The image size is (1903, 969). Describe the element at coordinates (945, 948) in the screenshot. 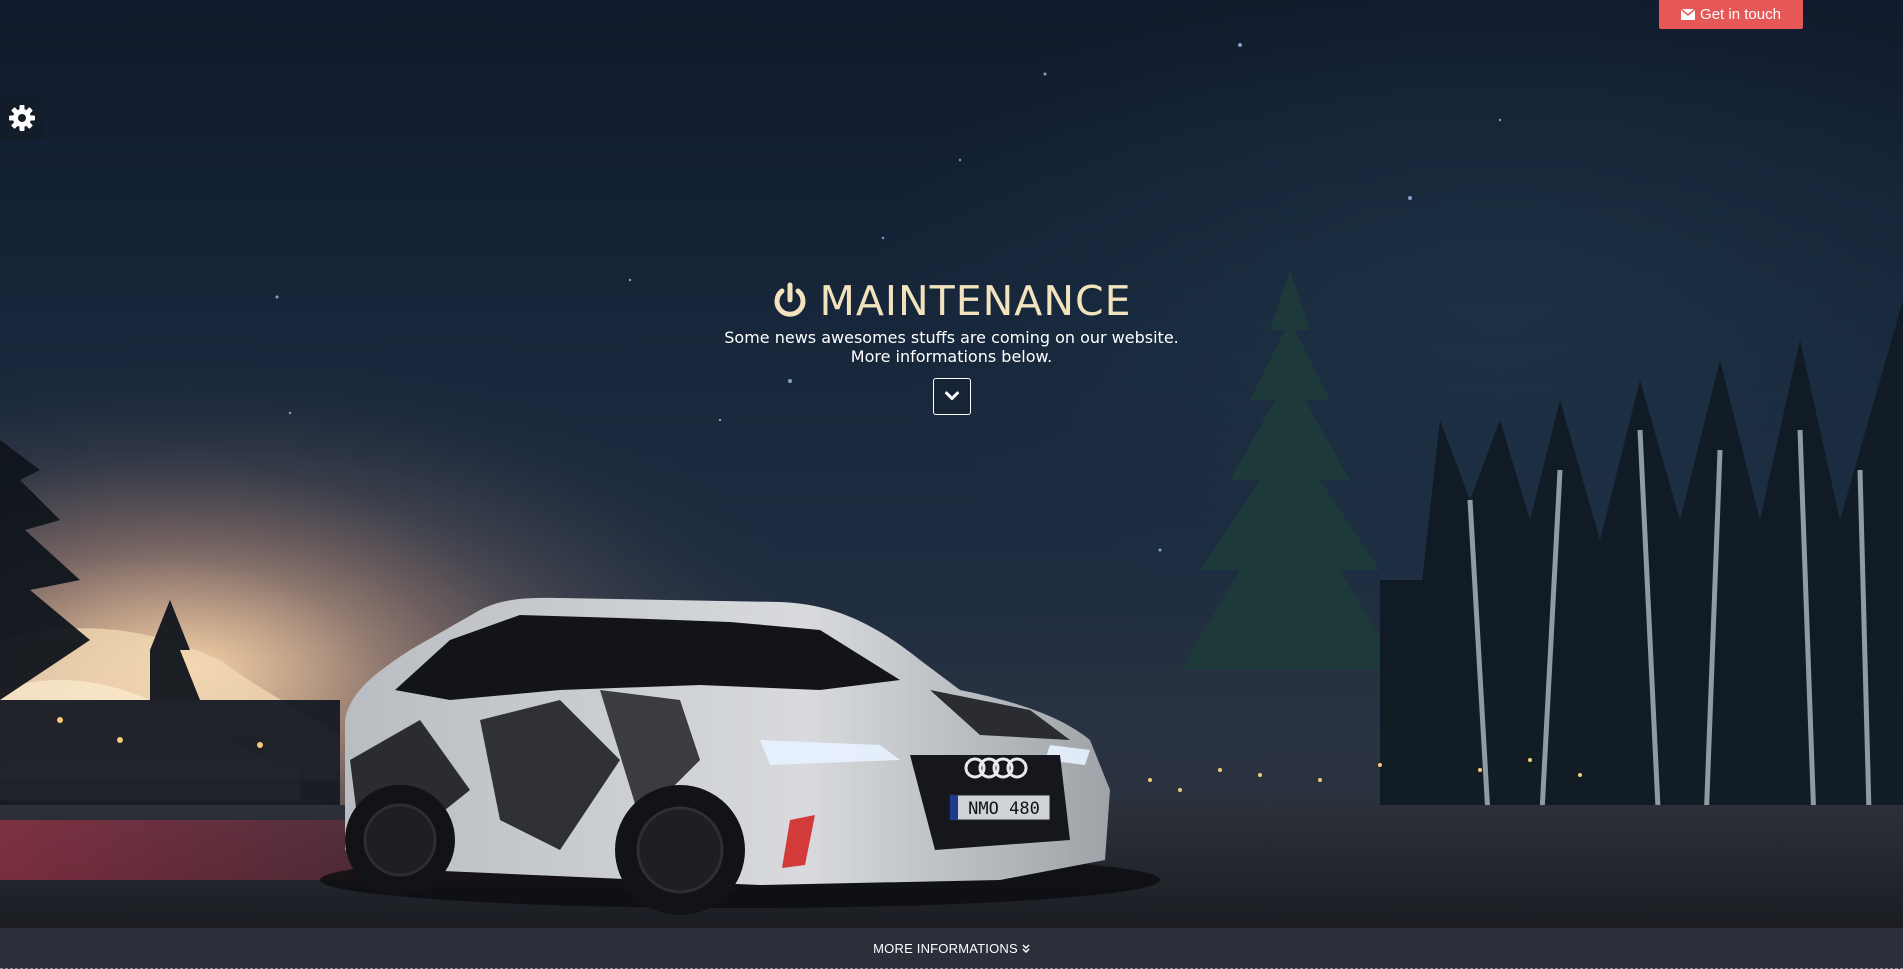

I see `more-informations-label: MORE INFORMATIONS` at that location.